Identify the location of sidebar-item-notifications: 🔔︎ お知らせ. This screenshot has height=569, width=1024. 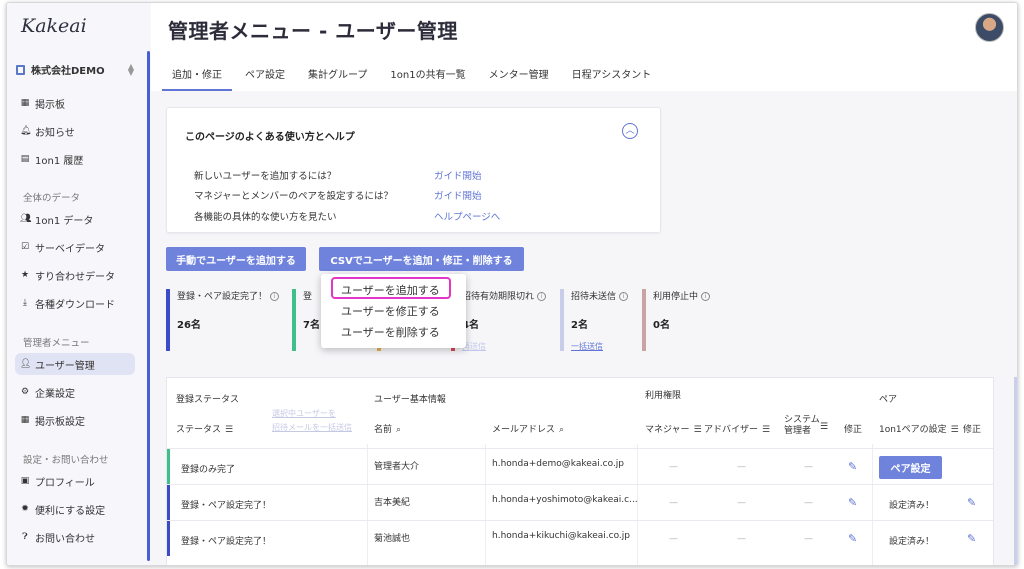
(72, 131).